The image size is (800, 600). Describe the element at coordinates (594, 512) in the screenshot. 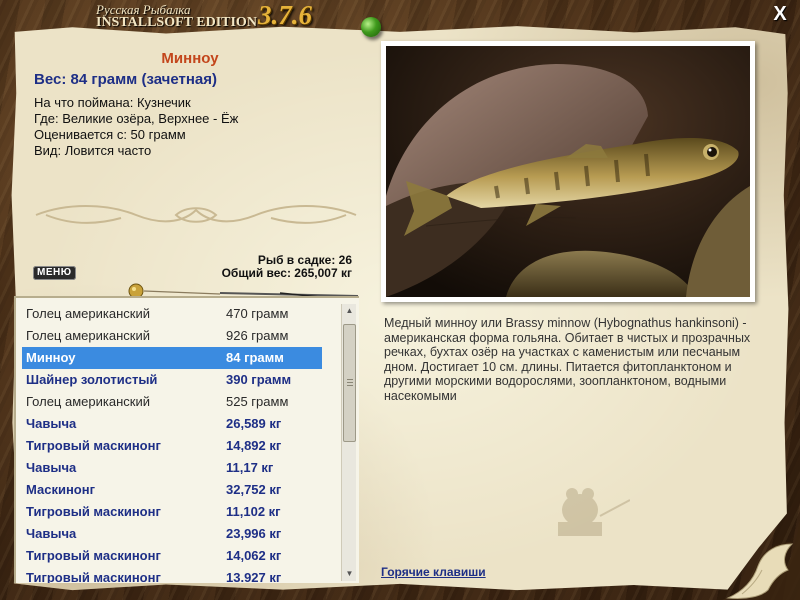

I see `frog-fisherman-watermark-icon` at that location.